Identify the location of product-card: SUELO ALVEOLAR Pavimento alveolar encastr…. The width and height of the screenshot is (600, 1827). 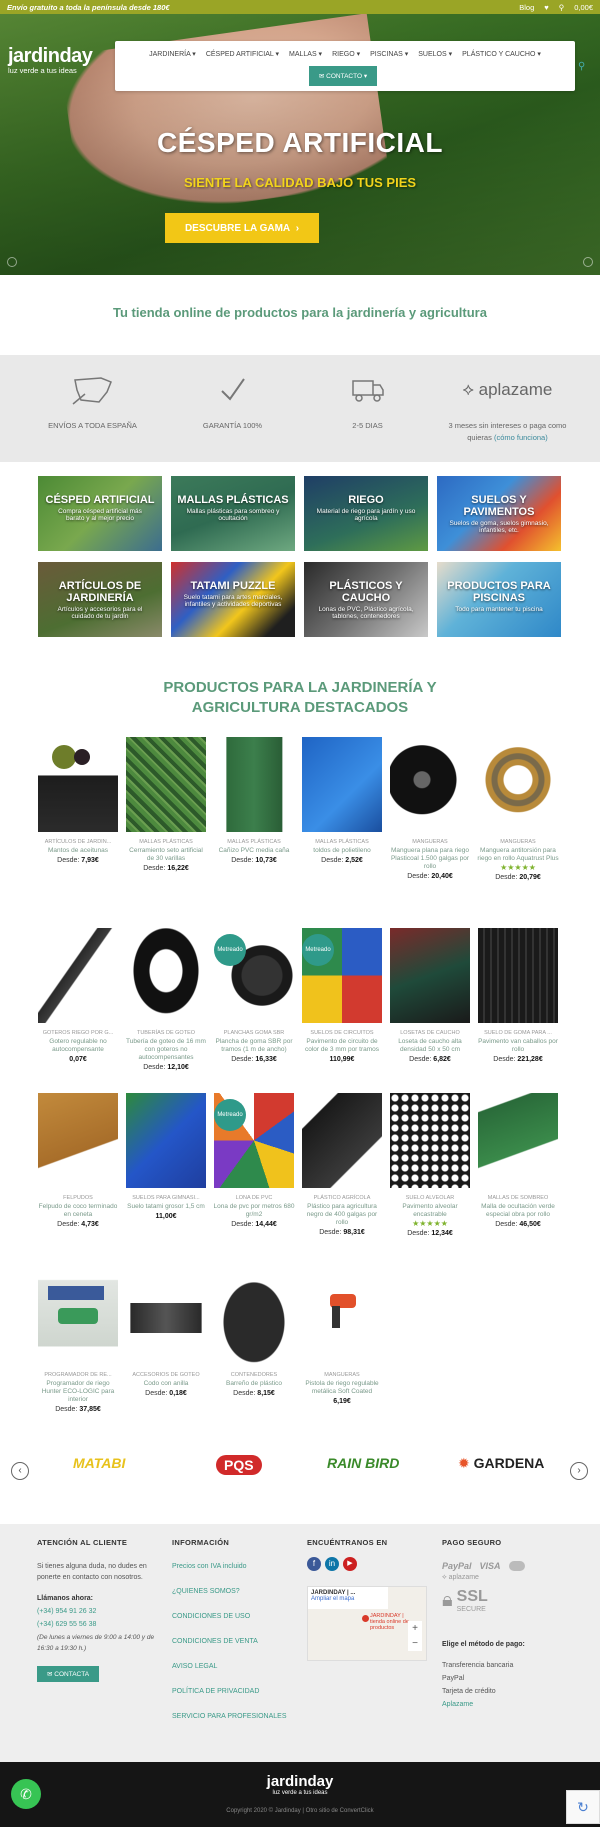
(430, 1165).